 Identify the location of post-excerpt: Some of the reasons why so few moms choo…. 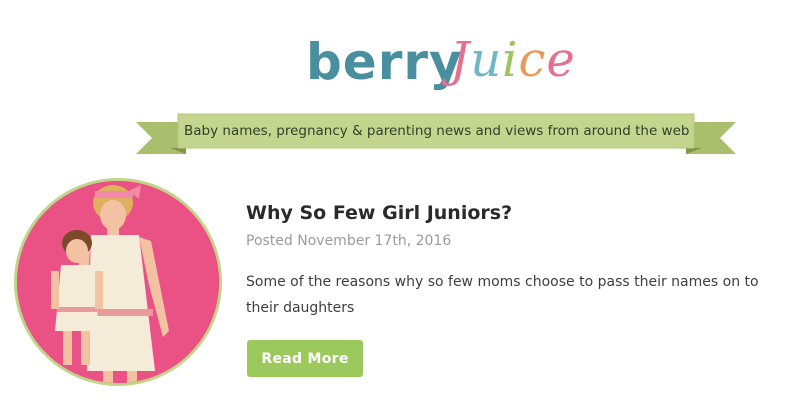
(502, 295).